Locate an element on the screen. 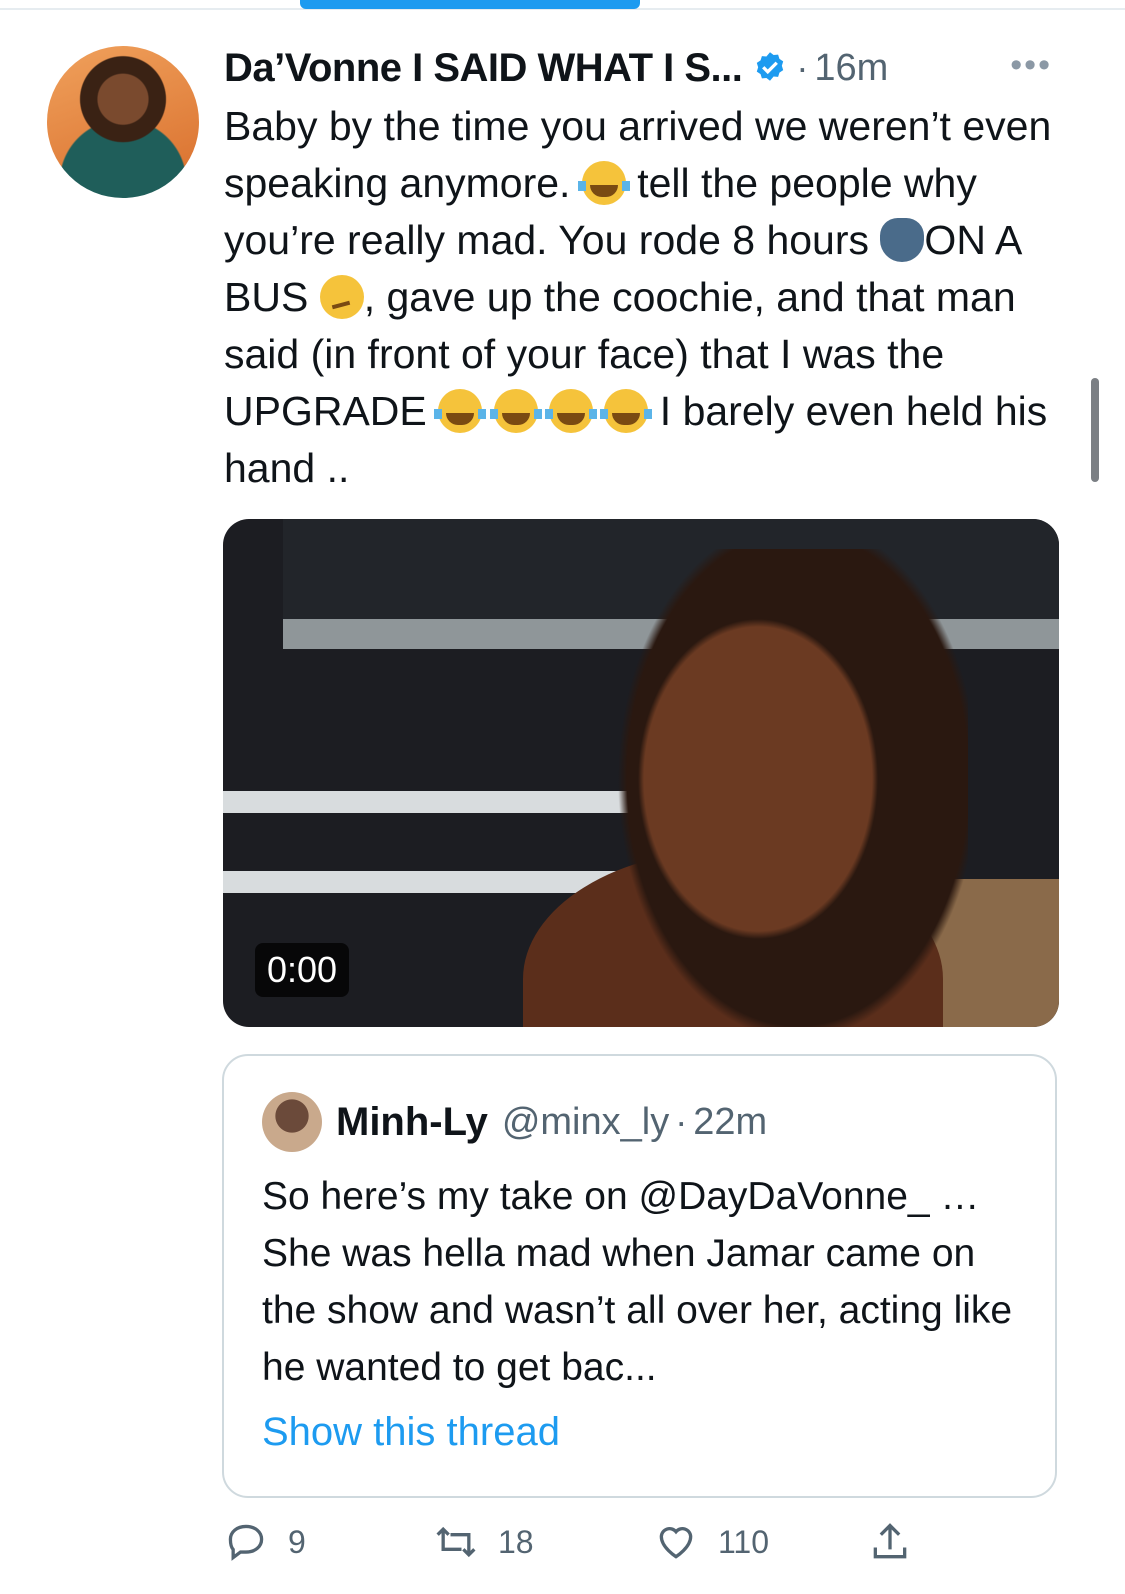  like-icon is located at coordinates (676, 1543).